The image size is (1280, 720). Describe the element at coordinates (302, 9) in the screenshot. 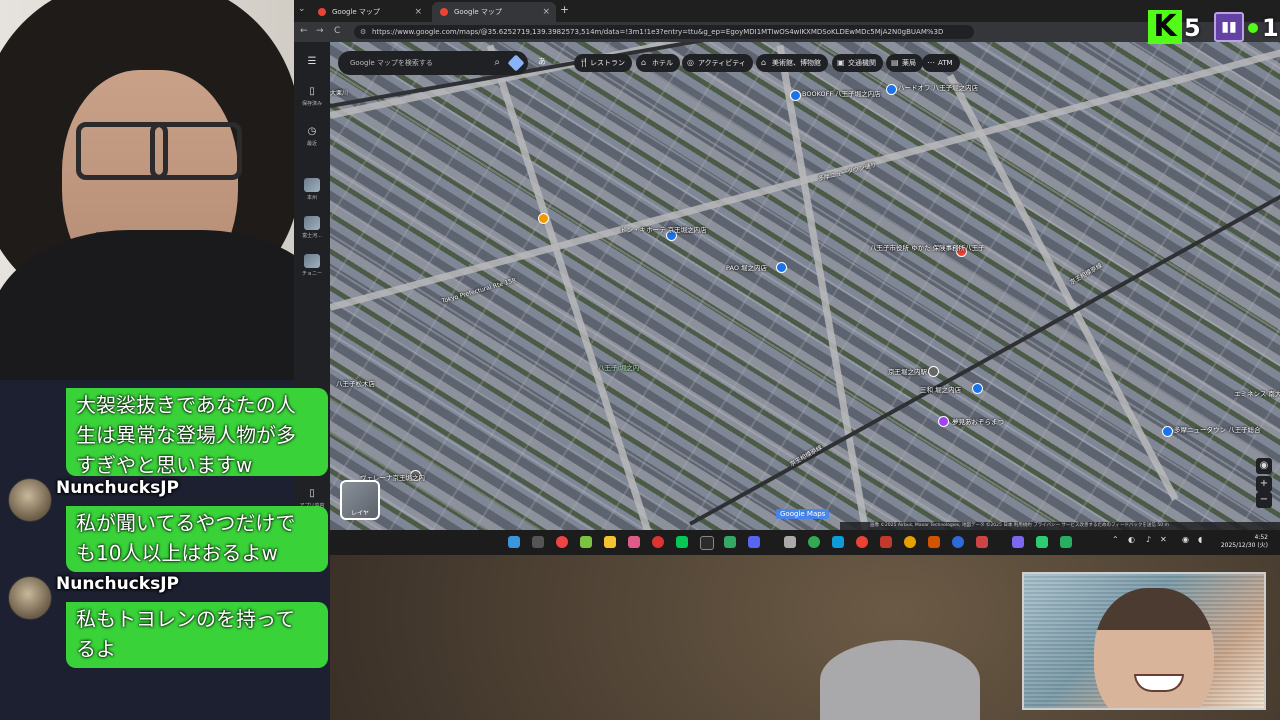

I see `tab-list-icon: ⌄` at that location.